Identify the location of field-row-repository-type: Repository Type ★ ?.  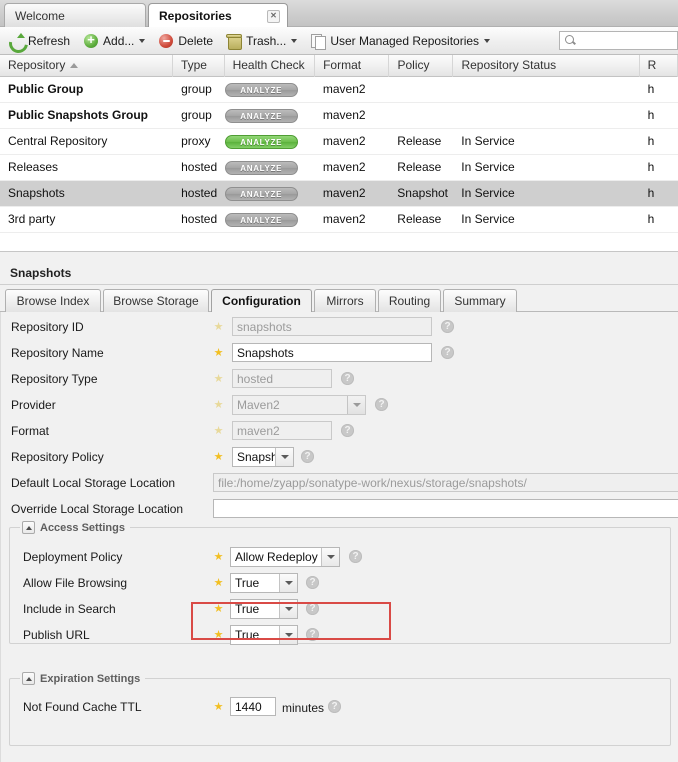
(339, 379).